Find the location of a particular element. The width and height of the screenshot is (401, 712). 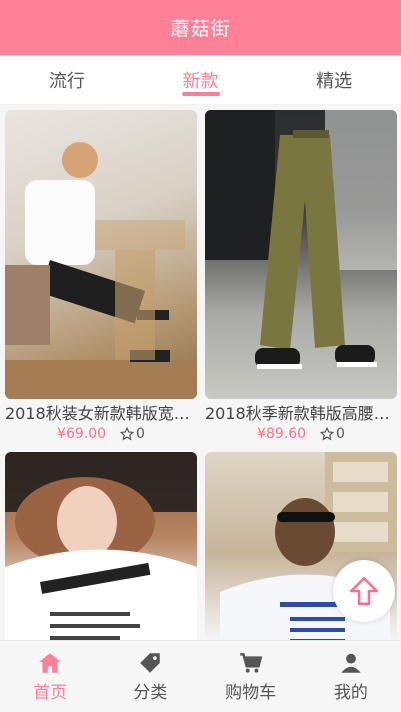

home-icon is located at coordinates (50, 663).